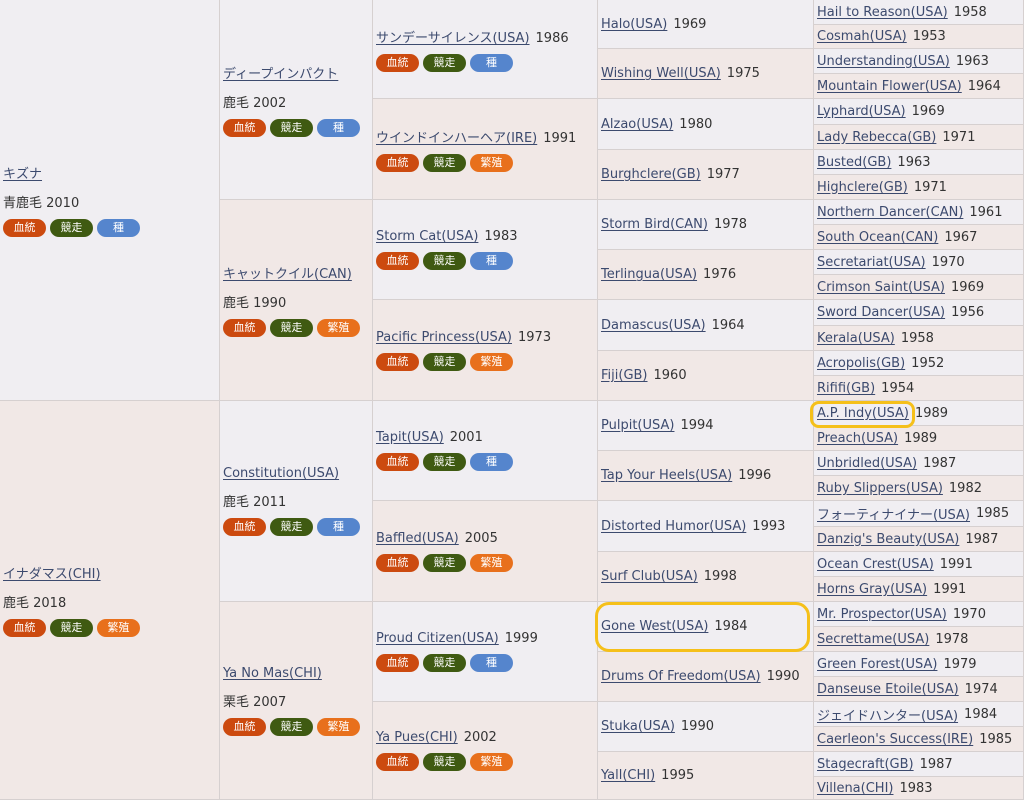  I want to click on horse-name-link: イナダマス(CHI), so click(109, 572).